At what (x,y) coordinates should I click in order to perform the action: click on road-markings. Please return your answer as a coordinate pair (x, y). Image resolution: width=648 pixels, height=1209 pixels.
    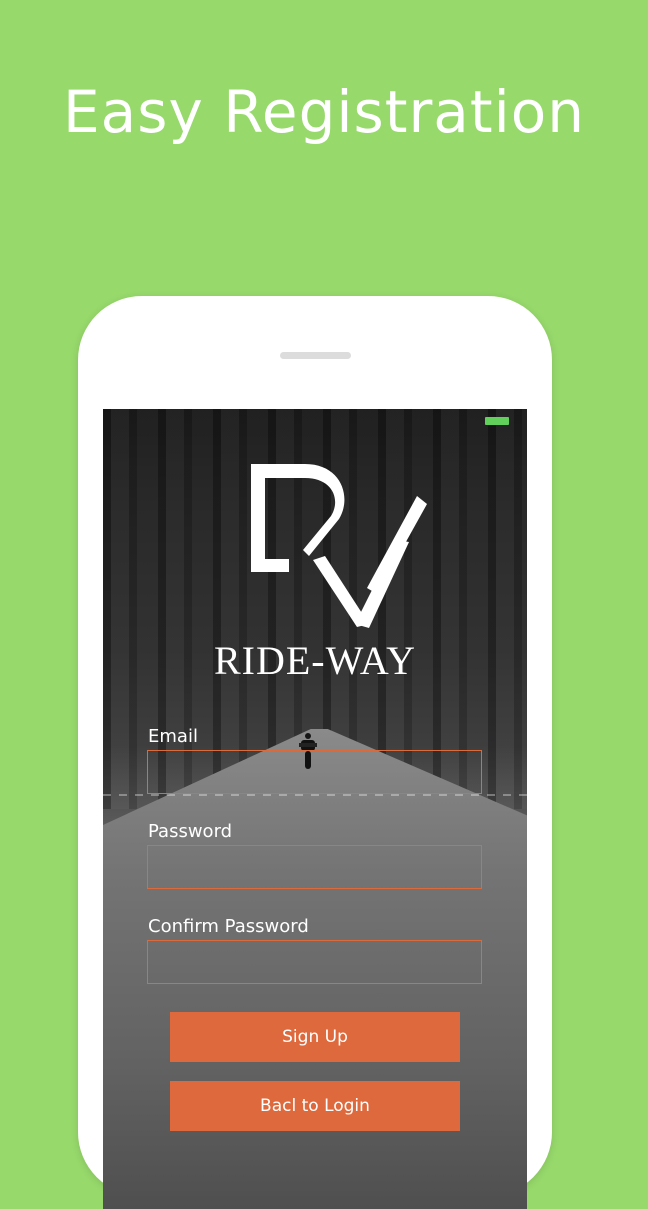
    Looking at the image, I should click on (315, 795).